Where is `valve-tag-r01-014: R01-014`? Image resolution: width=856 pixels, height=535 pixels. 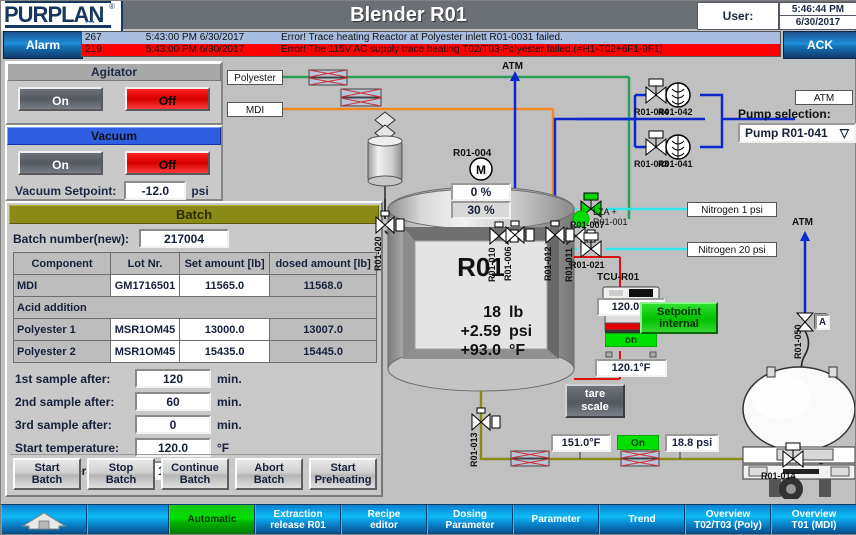 valve-tag-r01-014: R01-014 is located at coordinates (778, 476).